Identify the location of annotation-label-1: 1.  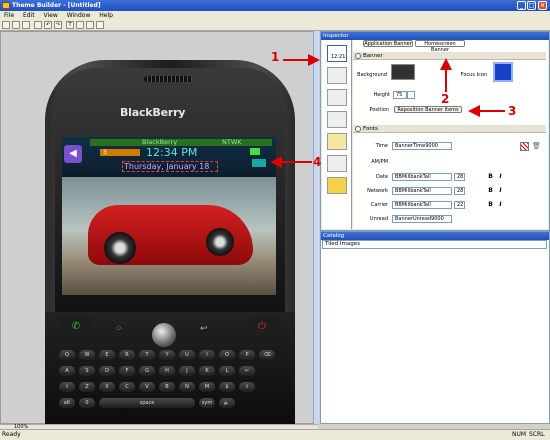
(275, 57).